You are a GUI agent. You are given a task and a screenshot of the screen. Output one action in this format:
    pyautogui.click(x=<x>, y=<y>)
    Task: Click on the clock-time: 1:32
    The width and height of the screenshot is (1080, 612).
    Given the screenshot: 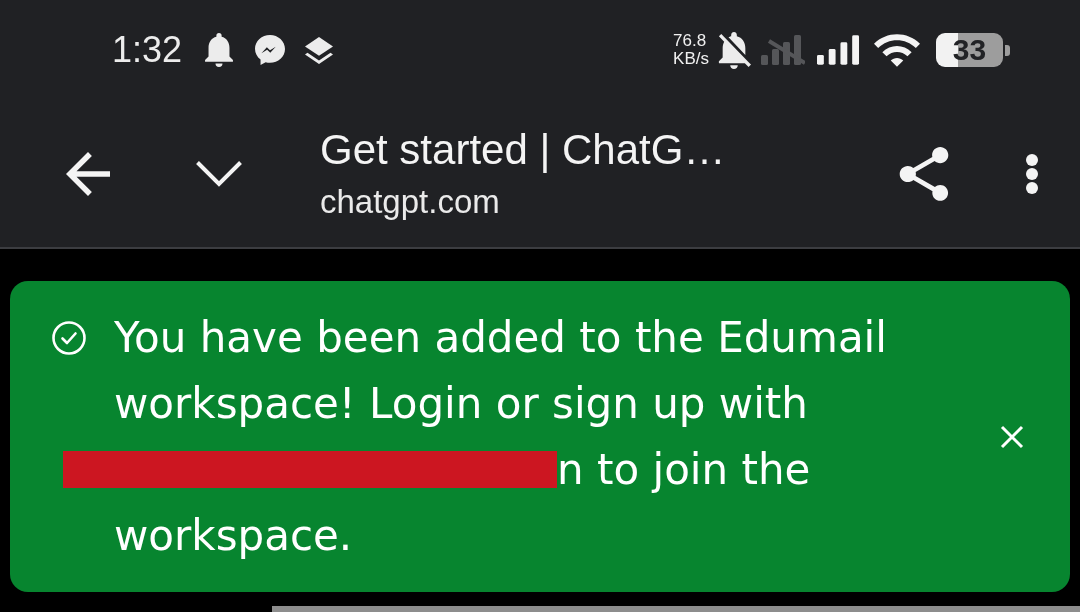 What is the action you would take?
    pyautogui.click(x=147, y=50)
    